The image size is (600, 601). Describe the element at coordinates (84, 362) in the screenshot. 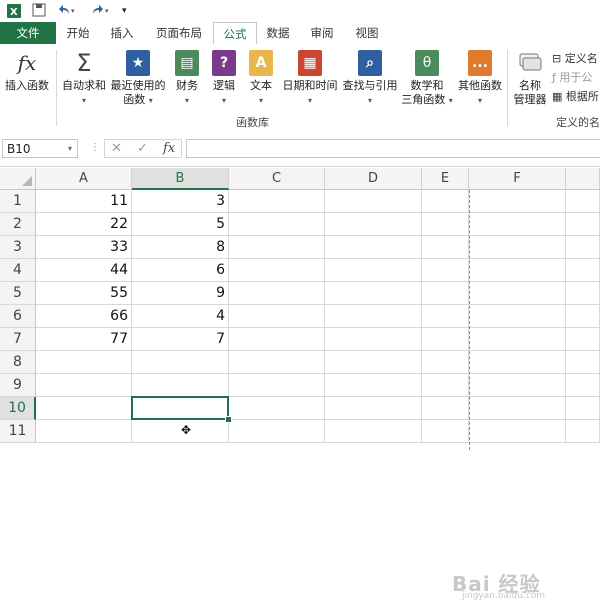

I see `cell-a8` at that location.